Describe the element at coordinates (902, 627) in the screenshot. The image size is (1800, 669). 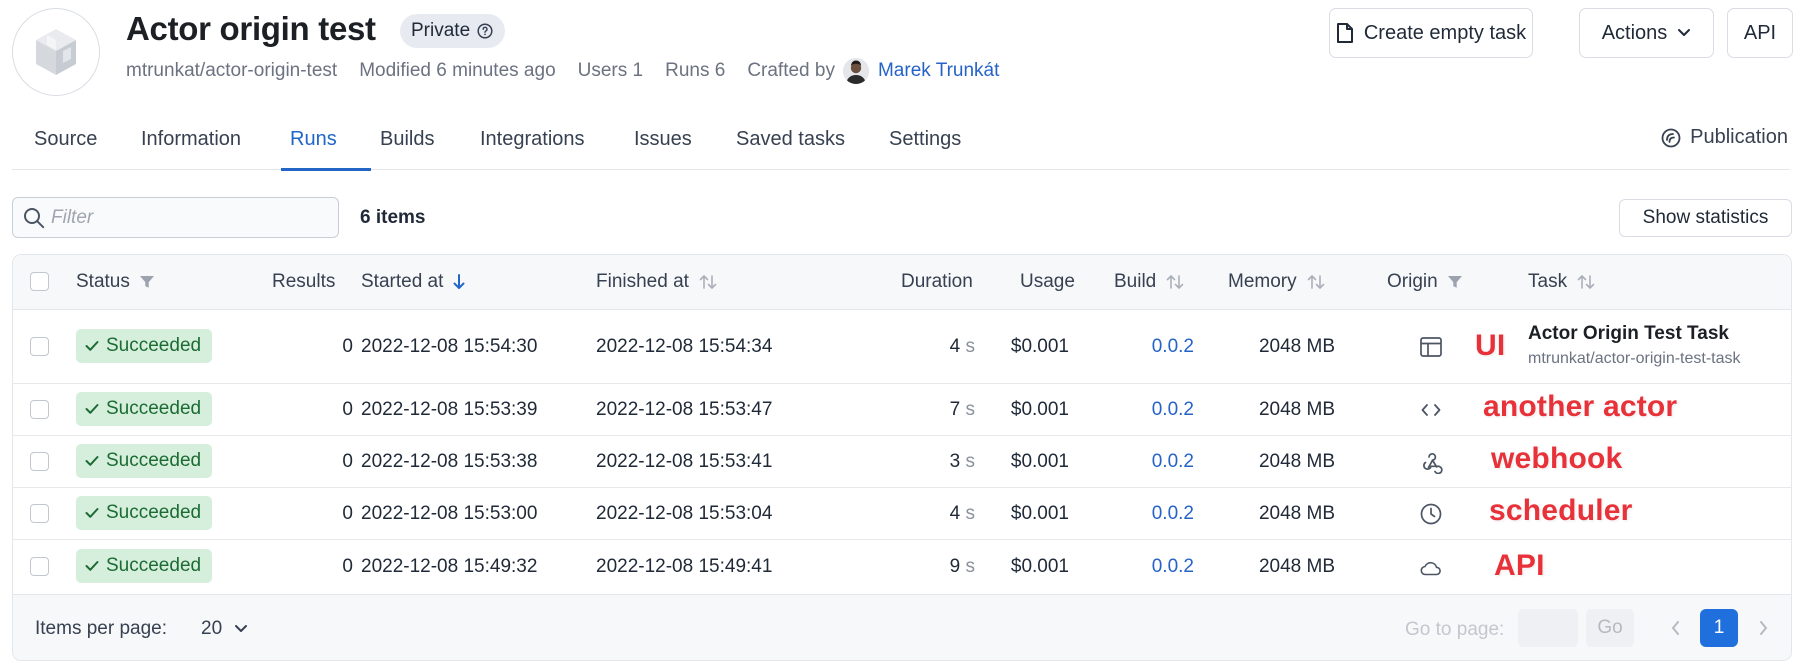
I see `pagination-bar: Items per page: 20 Go to page: Go 1` at that location.